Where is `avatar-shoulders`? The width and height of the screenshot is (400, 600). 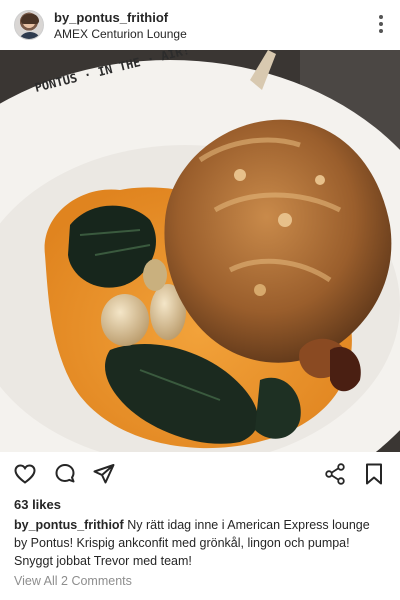
avatar-shoulders is located at coordinates (30, 35).